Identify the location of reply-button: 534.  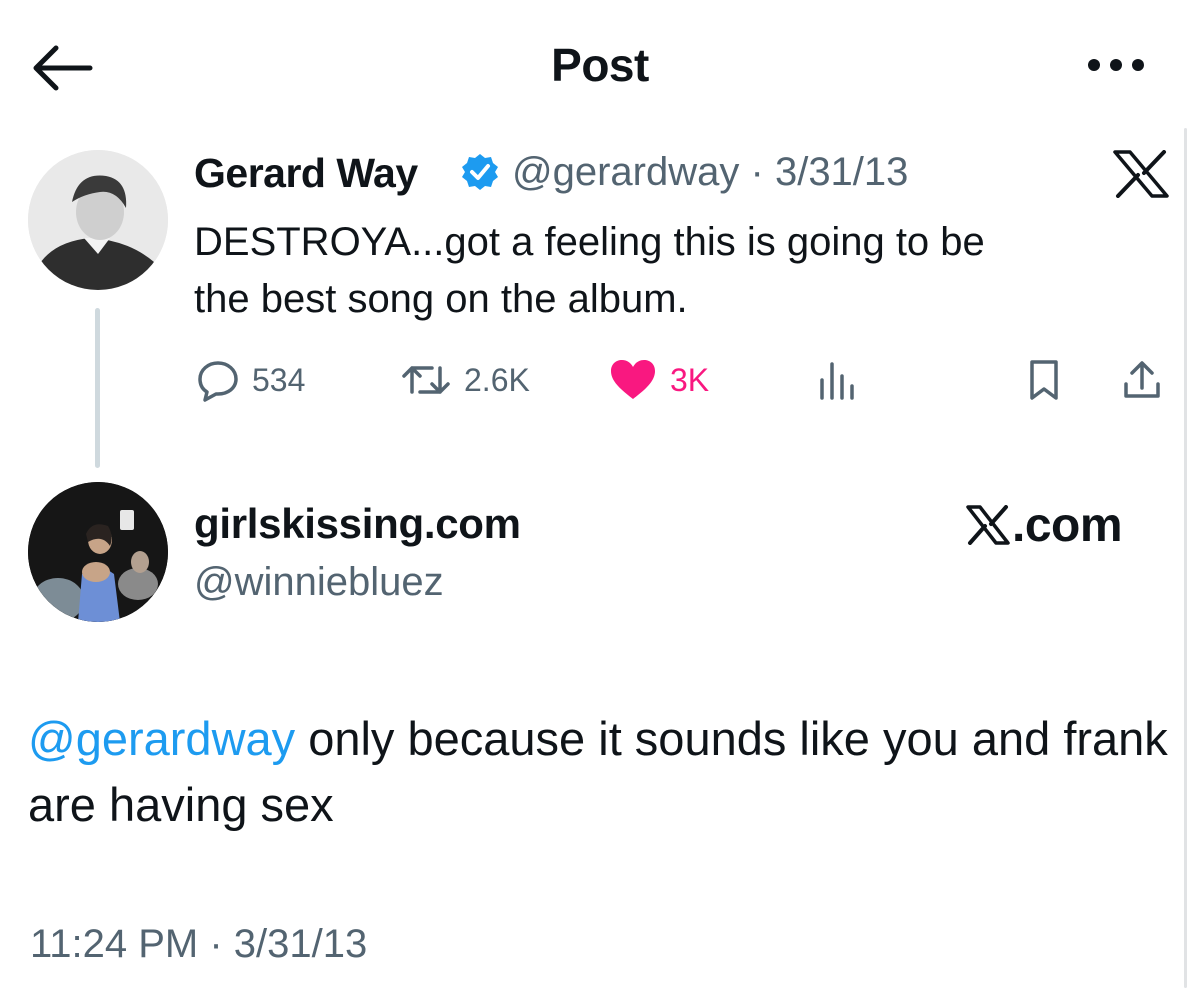
(250, 380).